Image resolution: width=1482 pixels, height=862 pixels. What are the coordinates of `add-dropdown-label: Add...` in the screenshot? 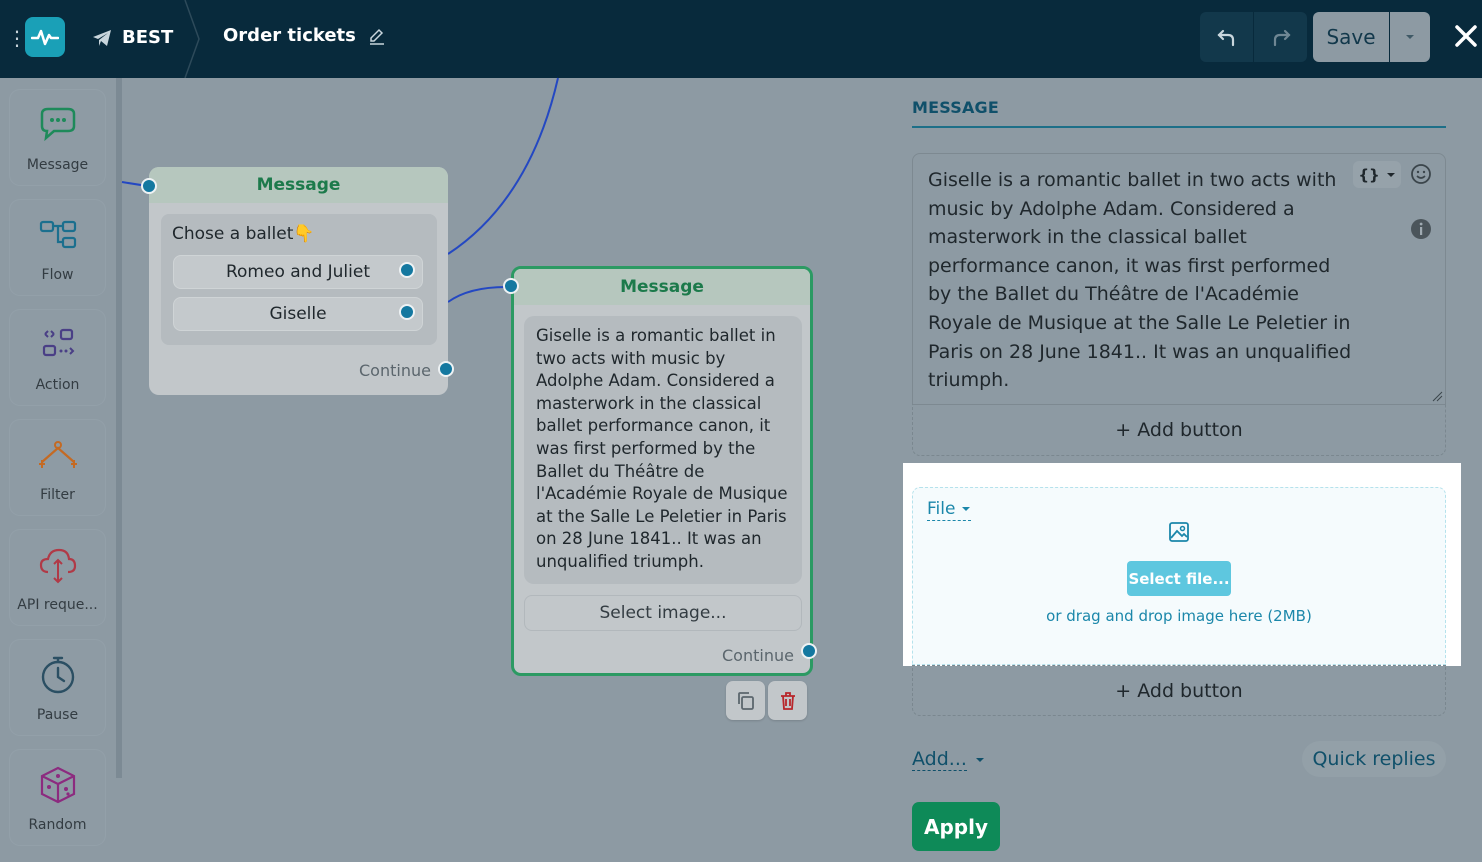 It's located at (939, 759).